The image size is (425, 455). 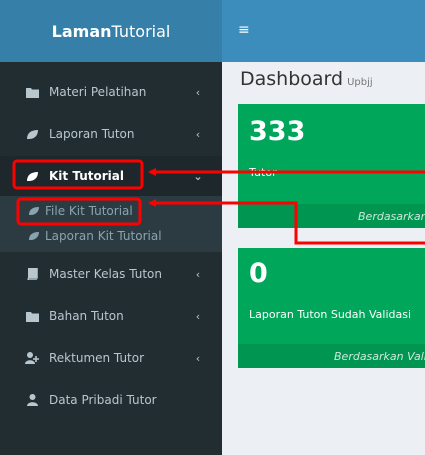 I want to click on sidebar-item-label: Kit Tutorial, so click(x=86, y=176).